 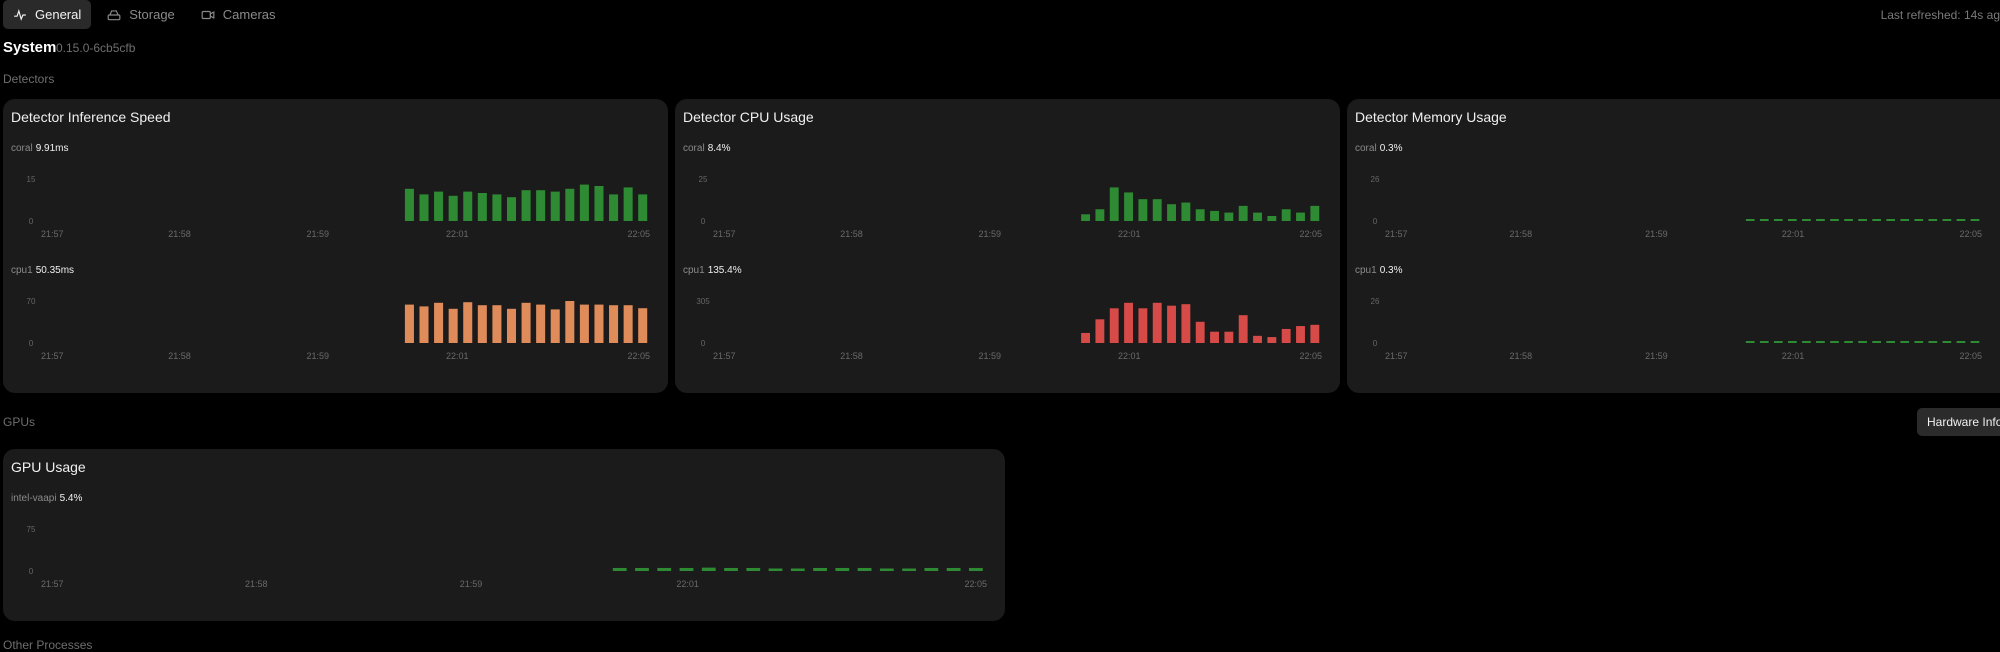 What do you see at coordinates (58, 14) in the screenshot?
I see `tab-general-label: General` at bounding box center [58, 14].